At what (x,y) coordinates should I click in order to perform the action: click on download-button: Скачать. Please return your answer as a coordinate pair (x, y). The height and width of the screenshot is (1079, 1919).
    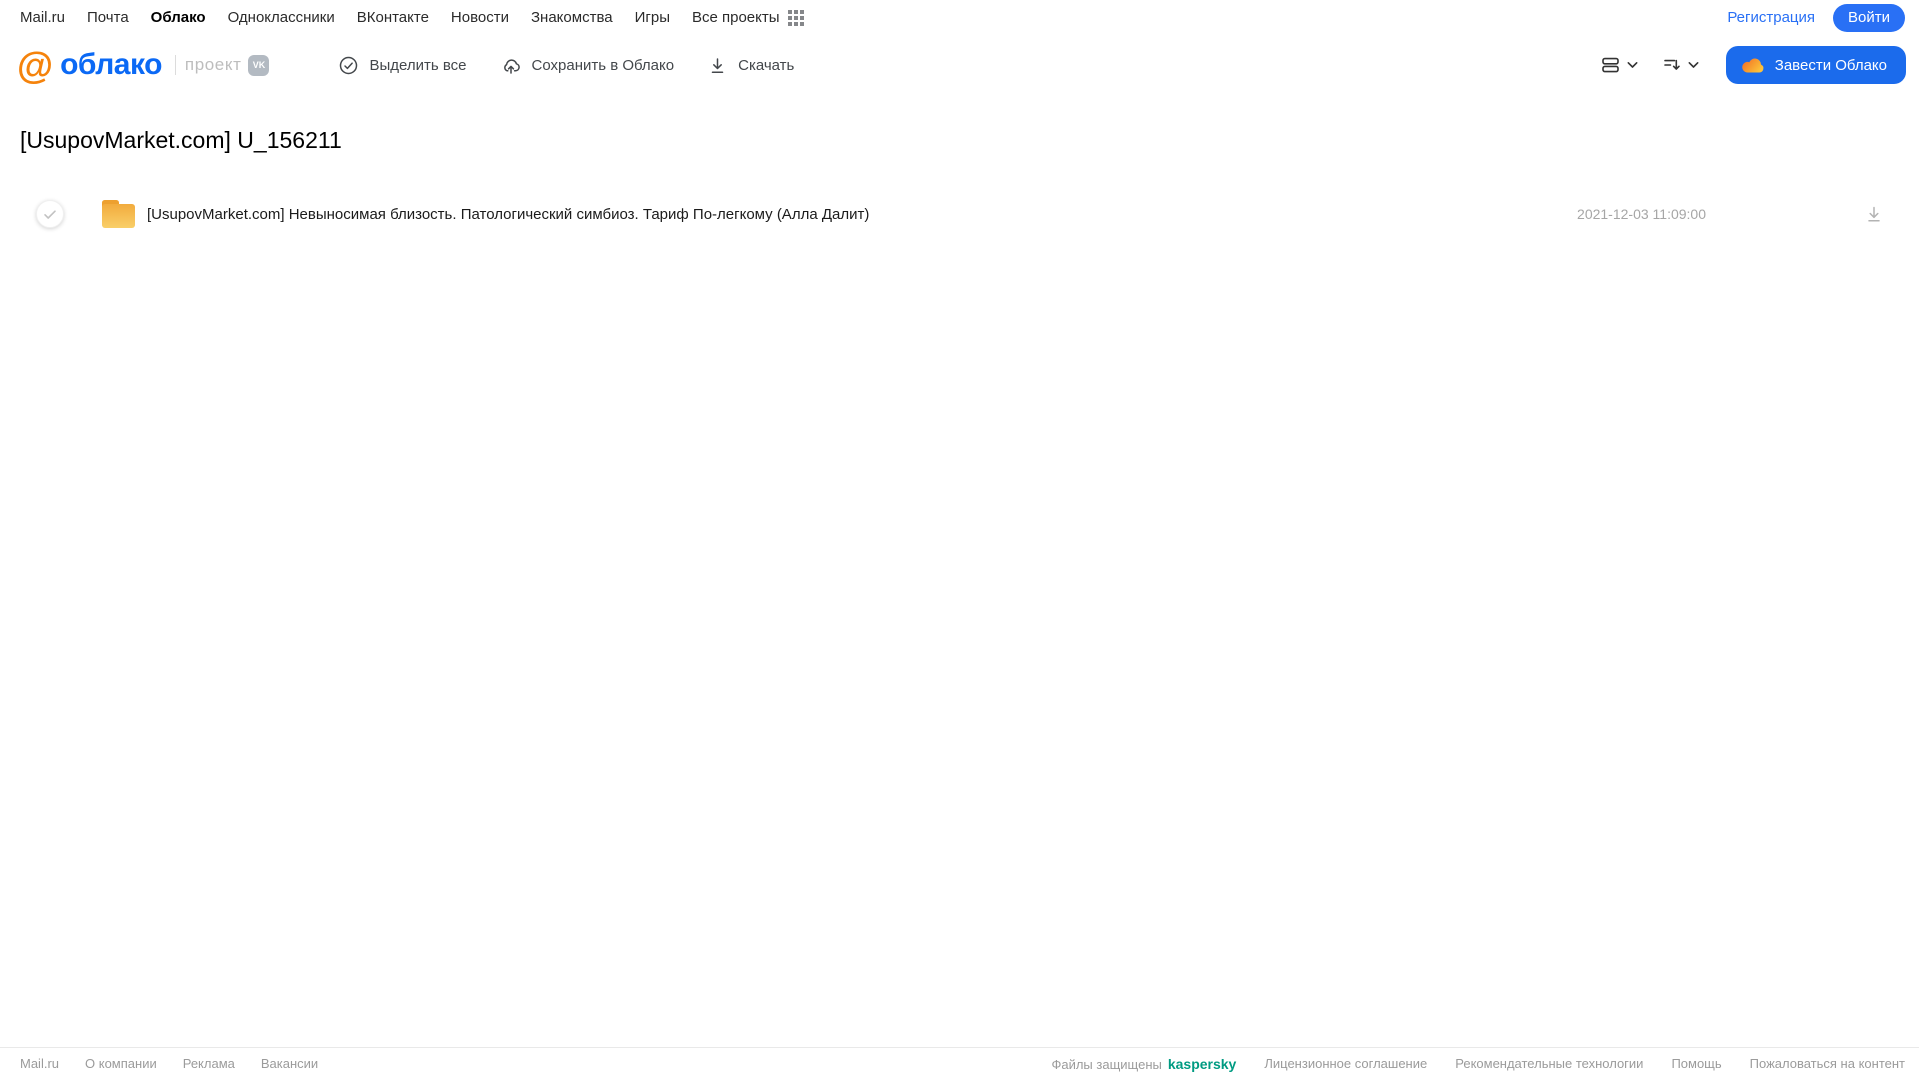
    Looking at the image, I should click on (751, 65).